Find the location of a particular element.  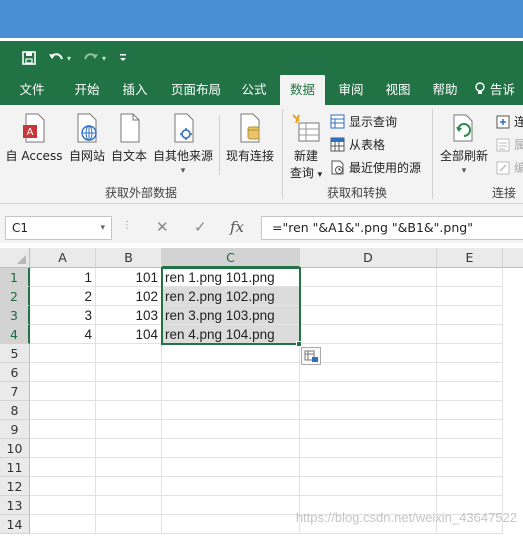

name-box-dropdown-icon: ▾ is located at coordinates (102, 228).